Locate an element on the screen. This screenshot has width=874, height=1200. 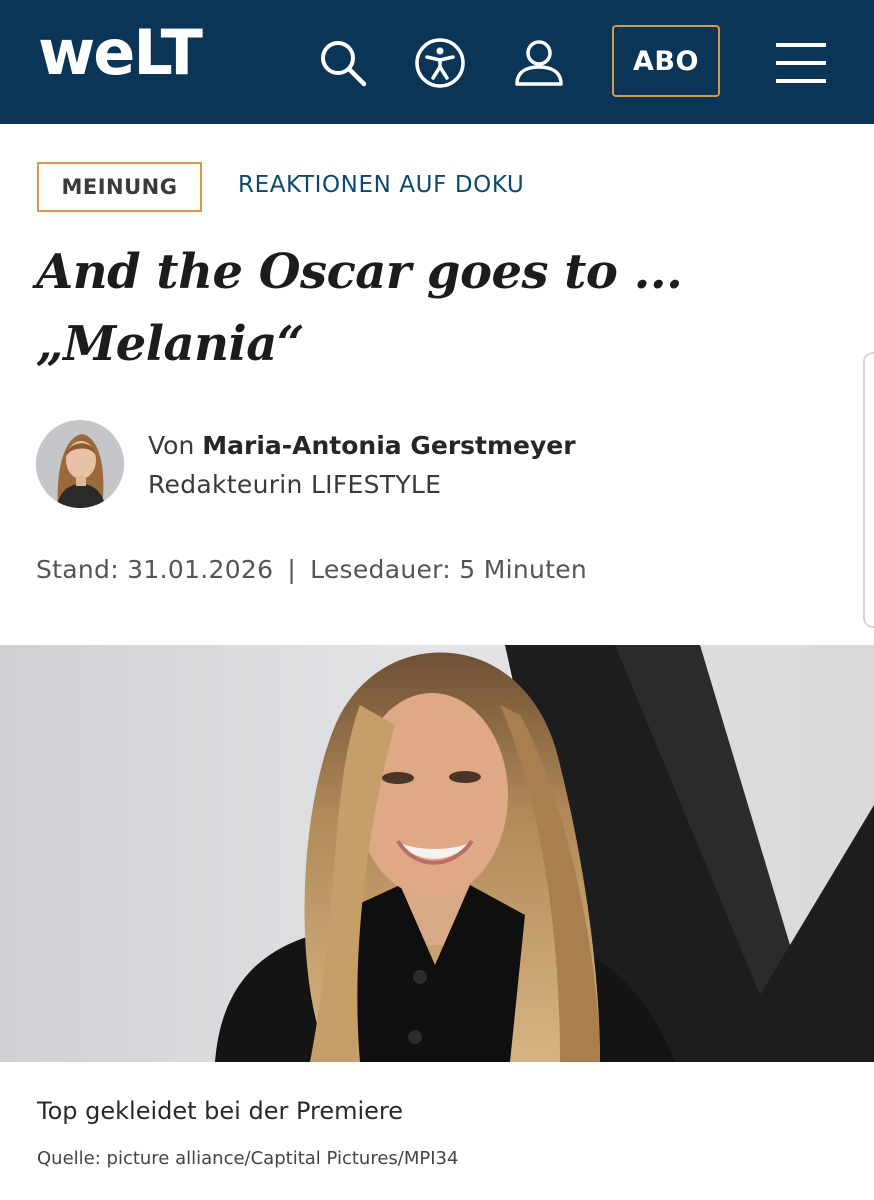
author-avatar is located at coordinates (80, 464).